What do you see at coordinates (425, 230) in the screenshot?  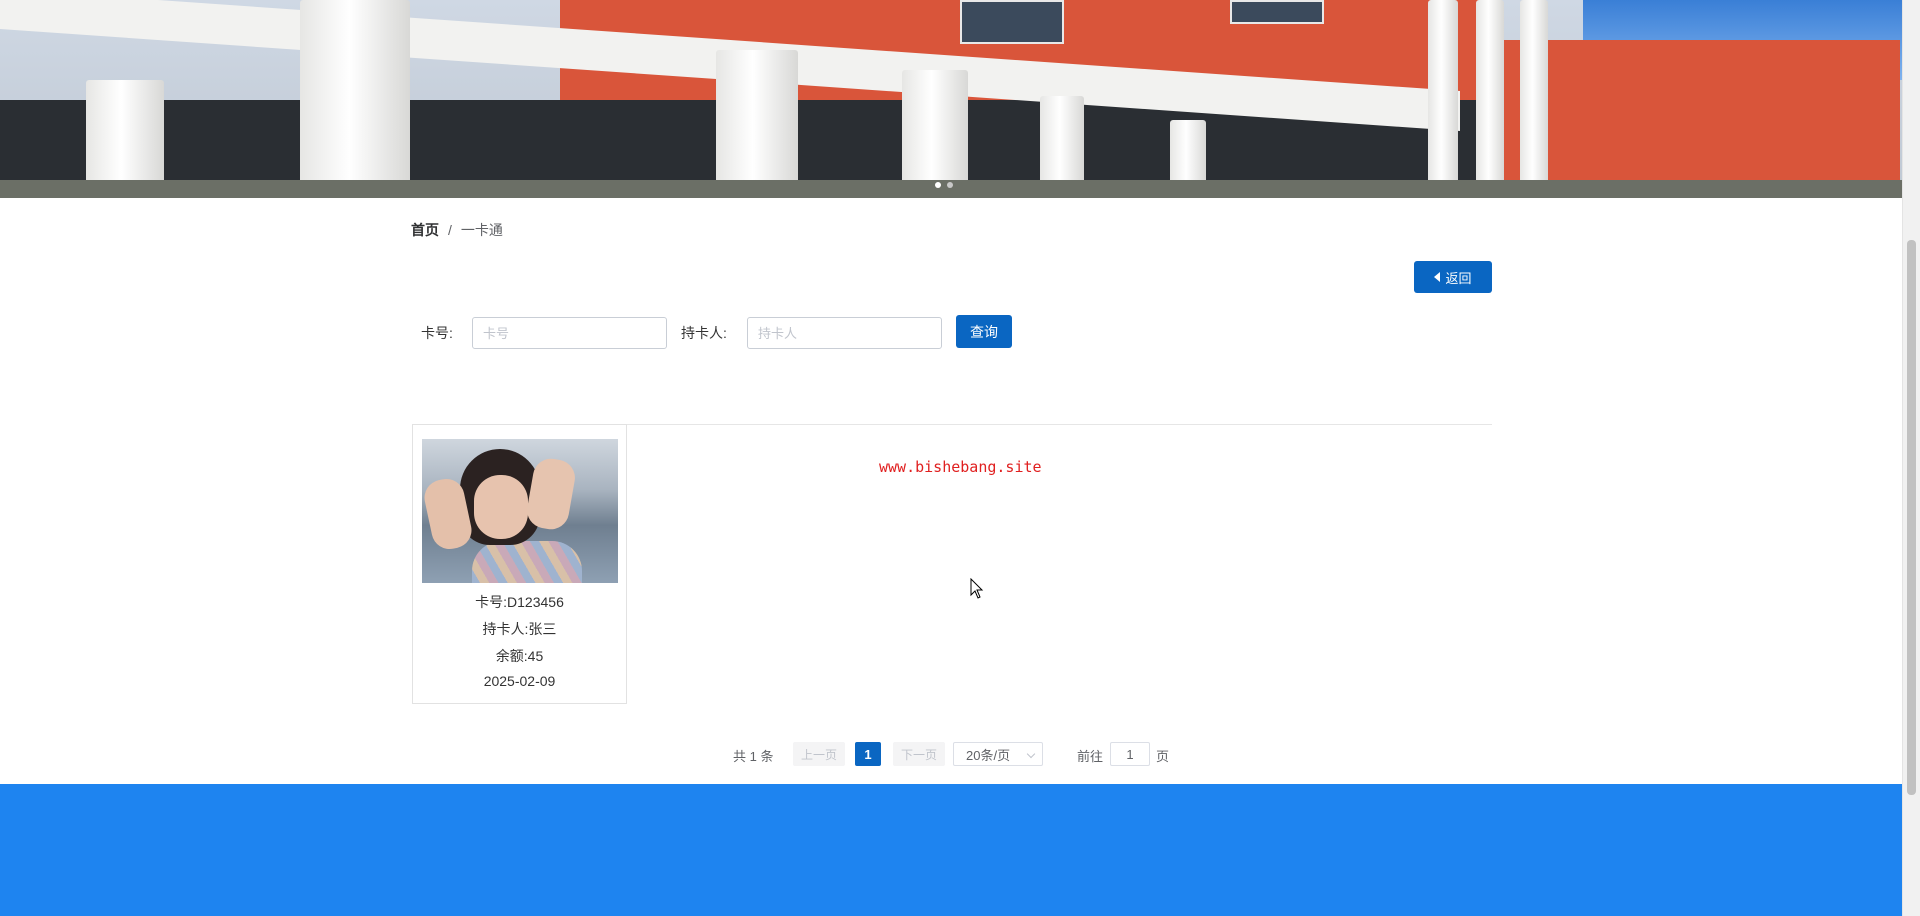 I see `breadcrumb-home: 首页` at bounding box center [425, 230].